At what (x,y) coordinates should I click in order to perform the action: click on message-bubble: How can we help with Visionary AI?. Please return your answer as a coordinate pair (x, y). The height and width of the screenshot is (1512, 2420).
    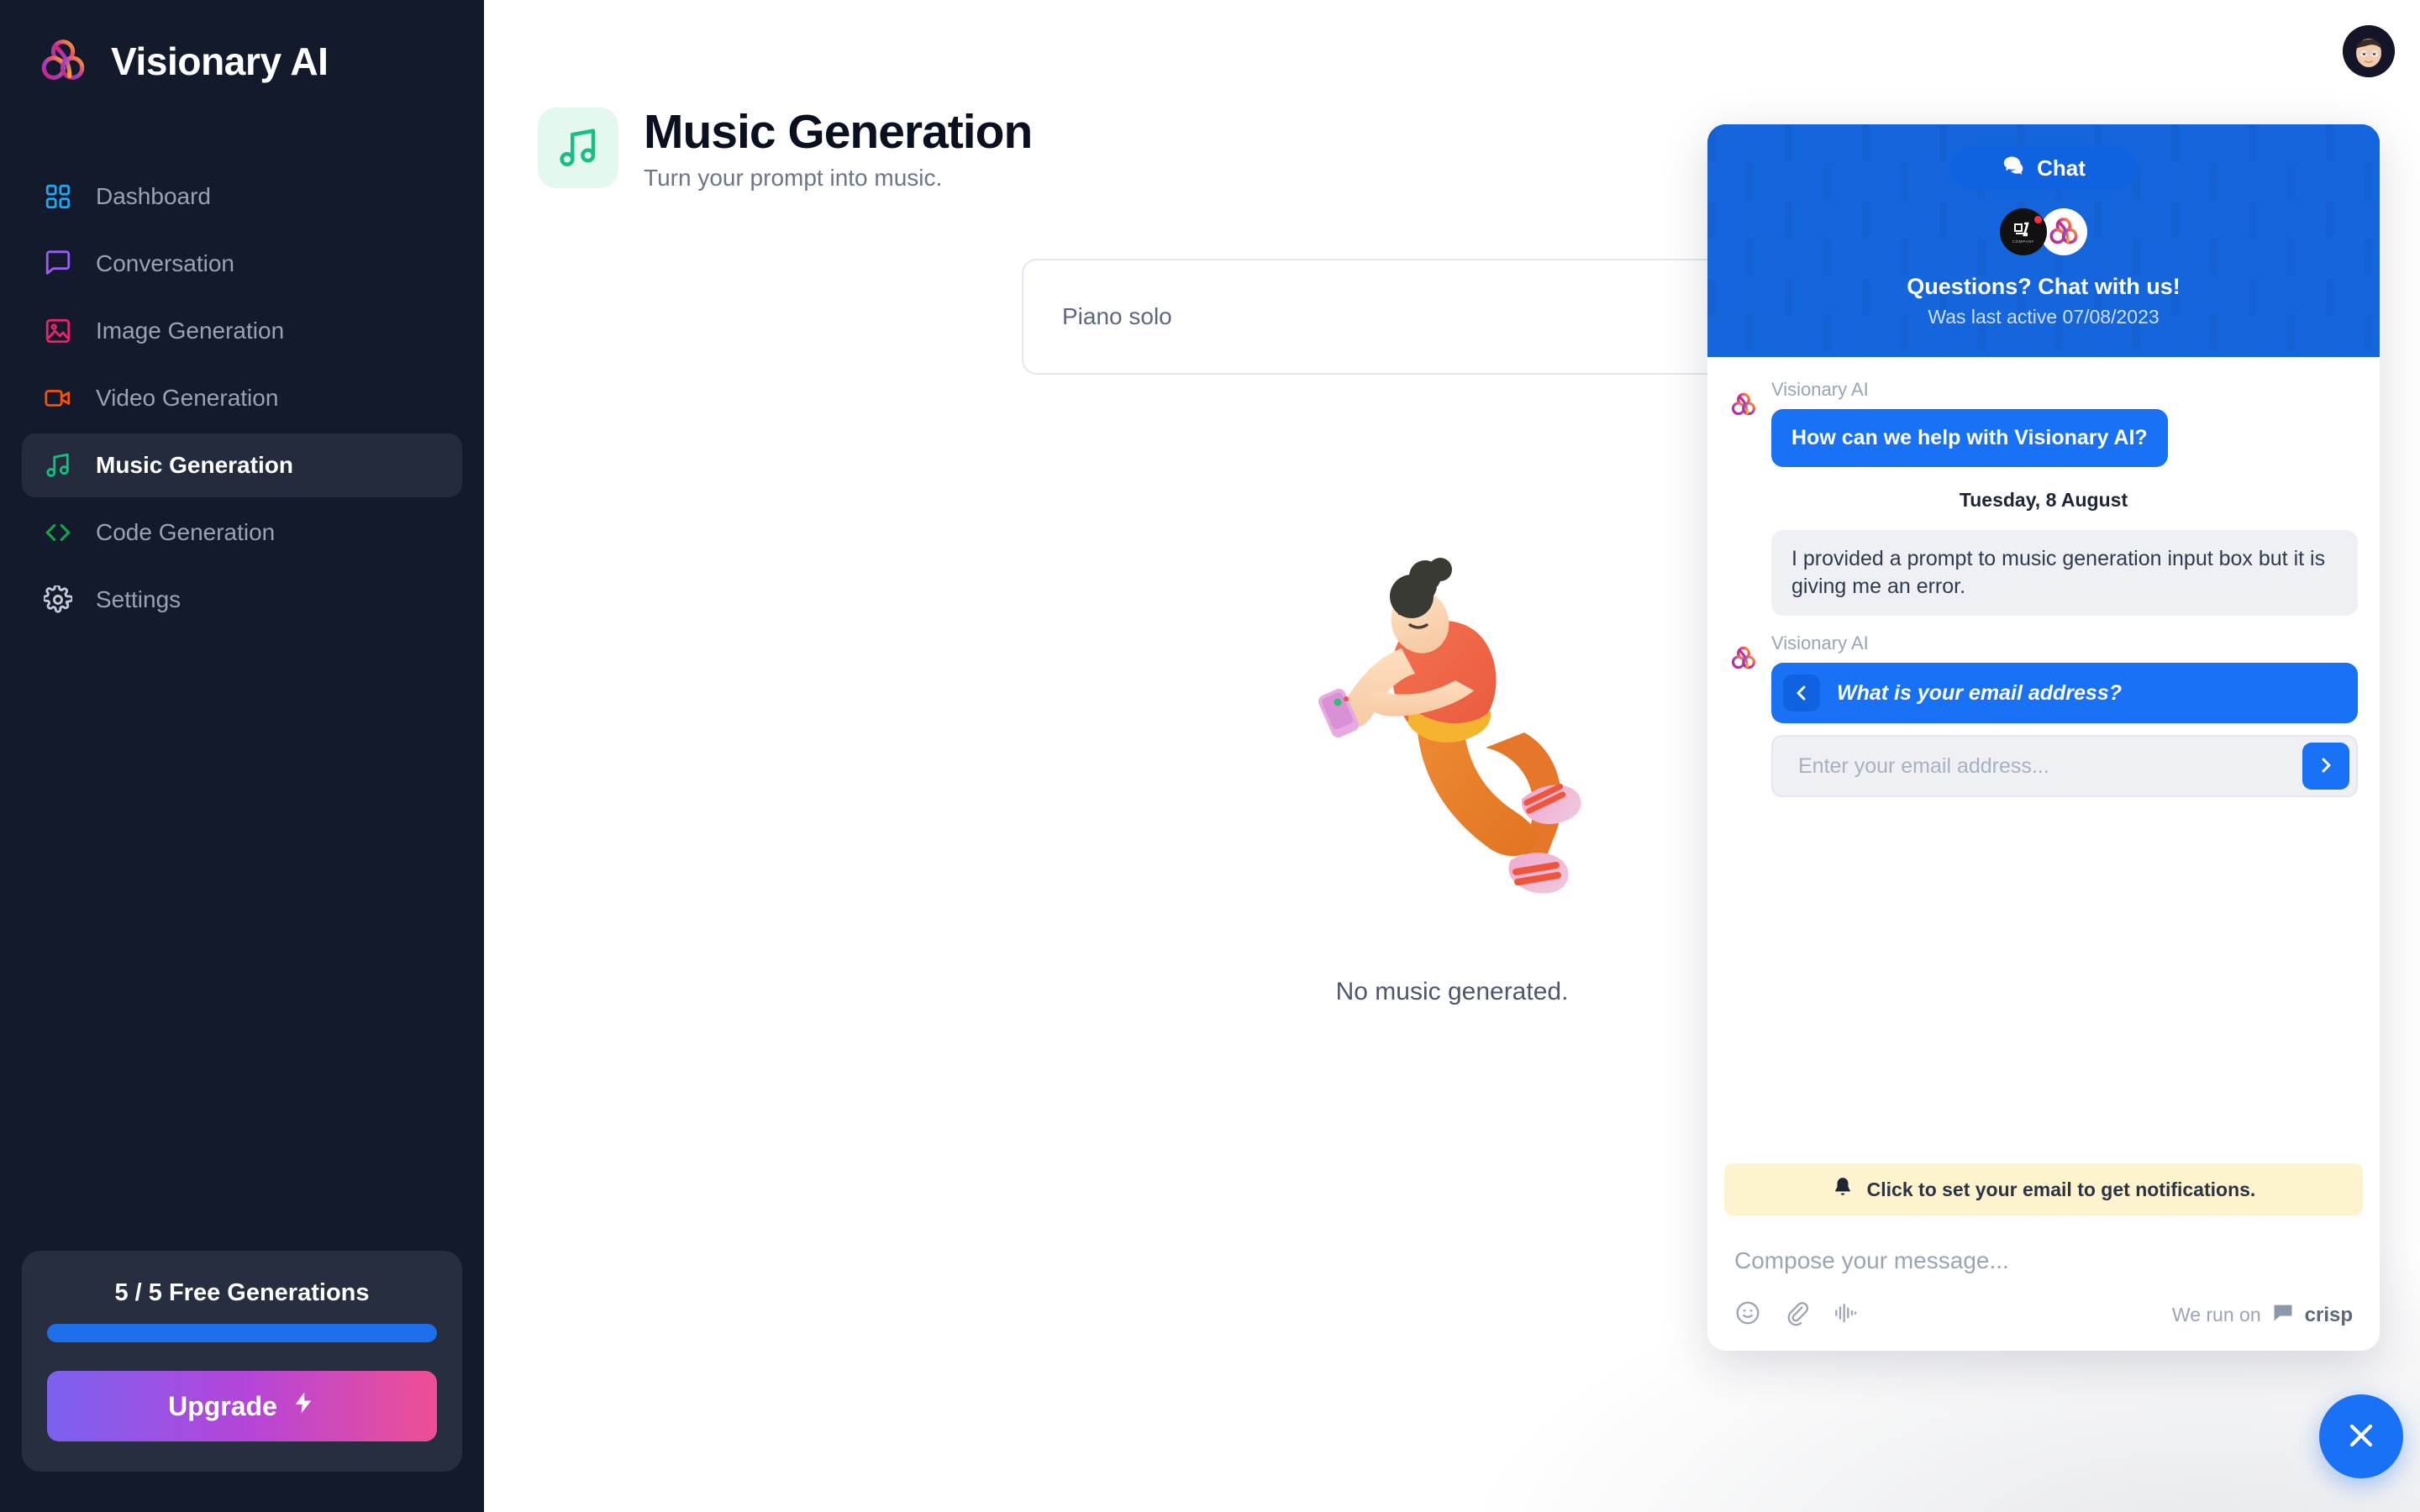
    Looking at the image, I should click on (1970, 438).